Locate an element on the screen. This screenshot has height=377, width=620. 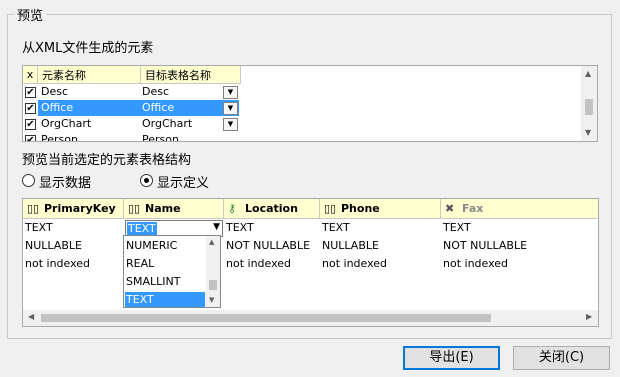
column-header-primarykey: ▯▯ PrimaryKey is located at coordinates (73, 209).